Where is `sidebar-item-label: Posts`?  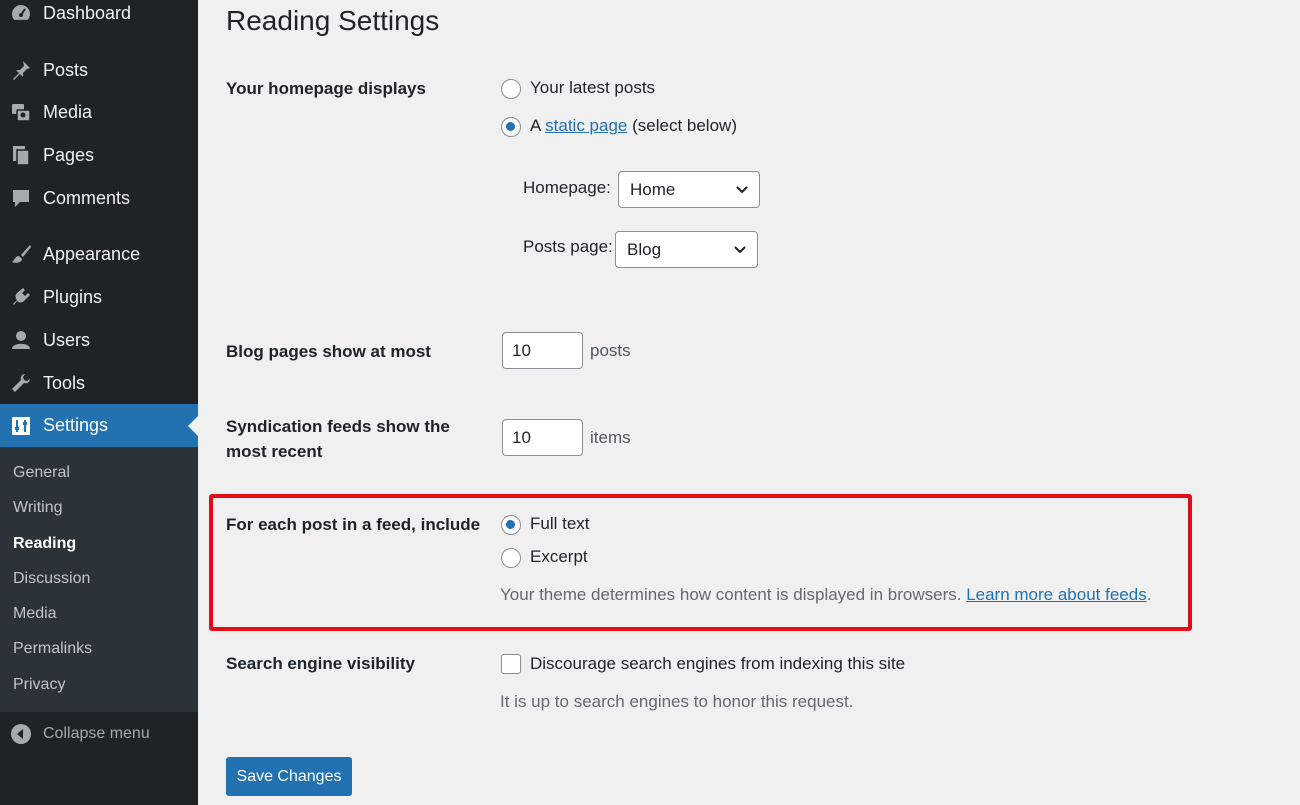 sidebar-item-label: Posts is located at coordinates (66, 69).